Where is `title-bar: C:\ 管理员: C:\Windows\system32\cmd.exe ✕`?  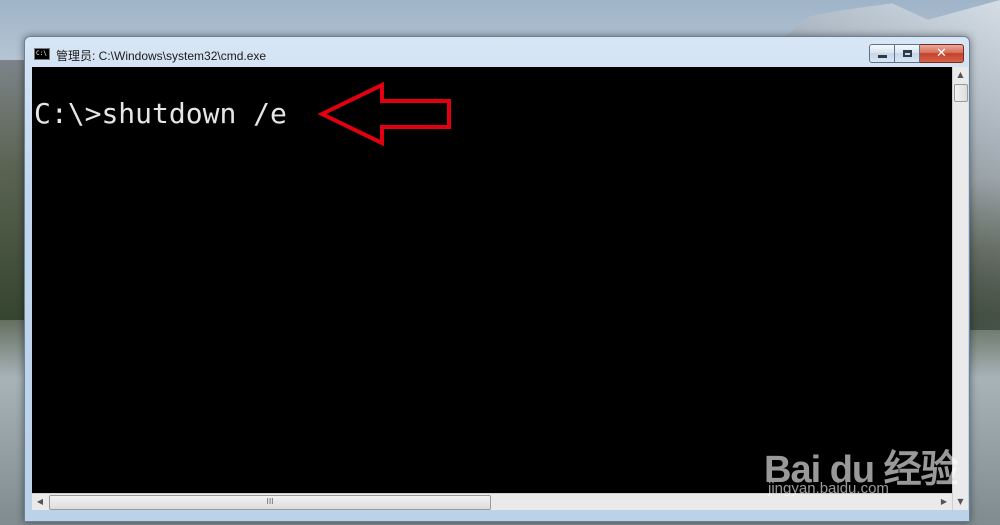 title-bar: C:\ 管理员: C:\Windows\system32\cmd.exe ✕ is located at coordinates (497, 52).